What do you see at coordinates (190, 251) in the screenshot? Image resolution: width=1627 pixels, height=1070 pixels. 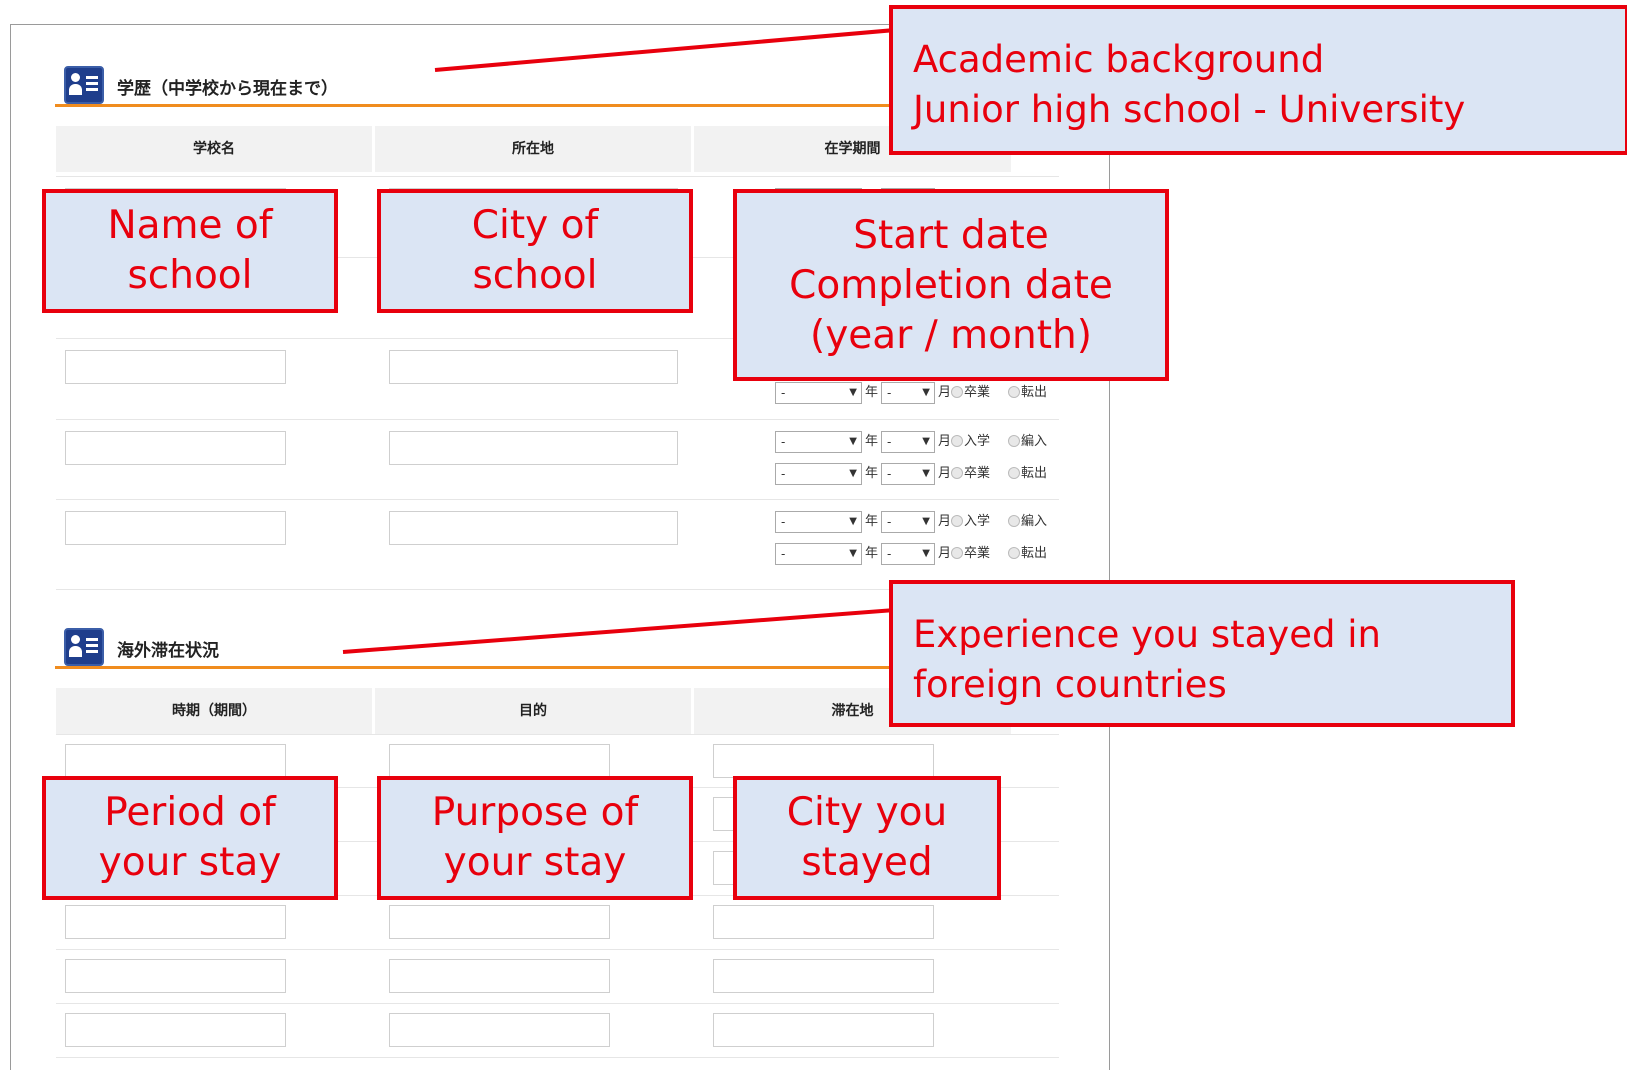 I see `callout-name-of-school: Name of school` at bounding box center [190, 251].